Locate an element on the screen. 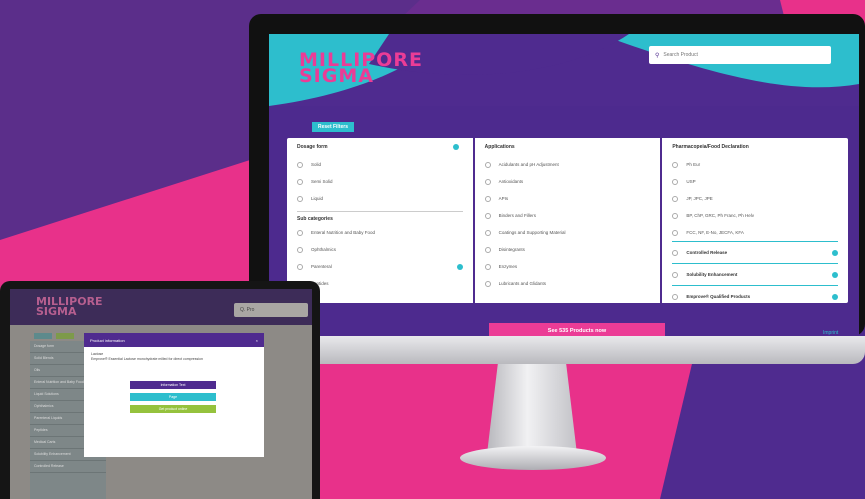 The image size is (865, 499). get-product-online-button: Get product online is located at coordinates (173, 409).